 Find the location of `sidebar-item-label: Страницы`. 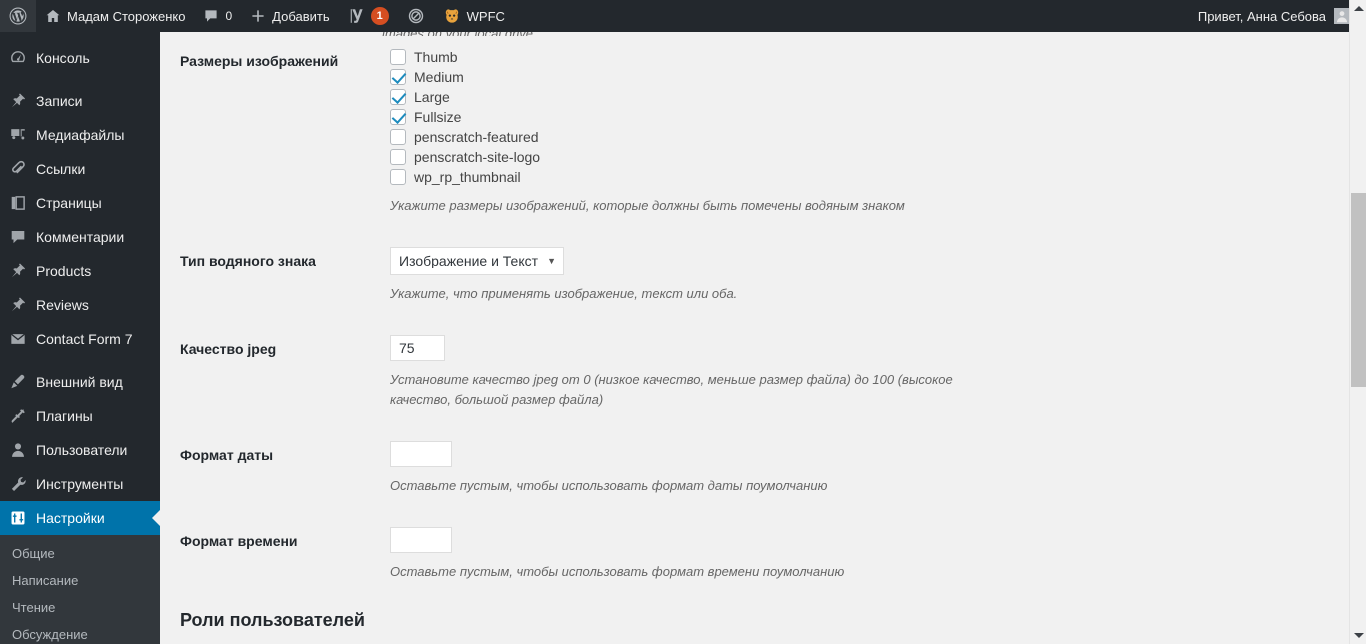

sidebar-item-label: Страницы is located at coordinates (69, 203).